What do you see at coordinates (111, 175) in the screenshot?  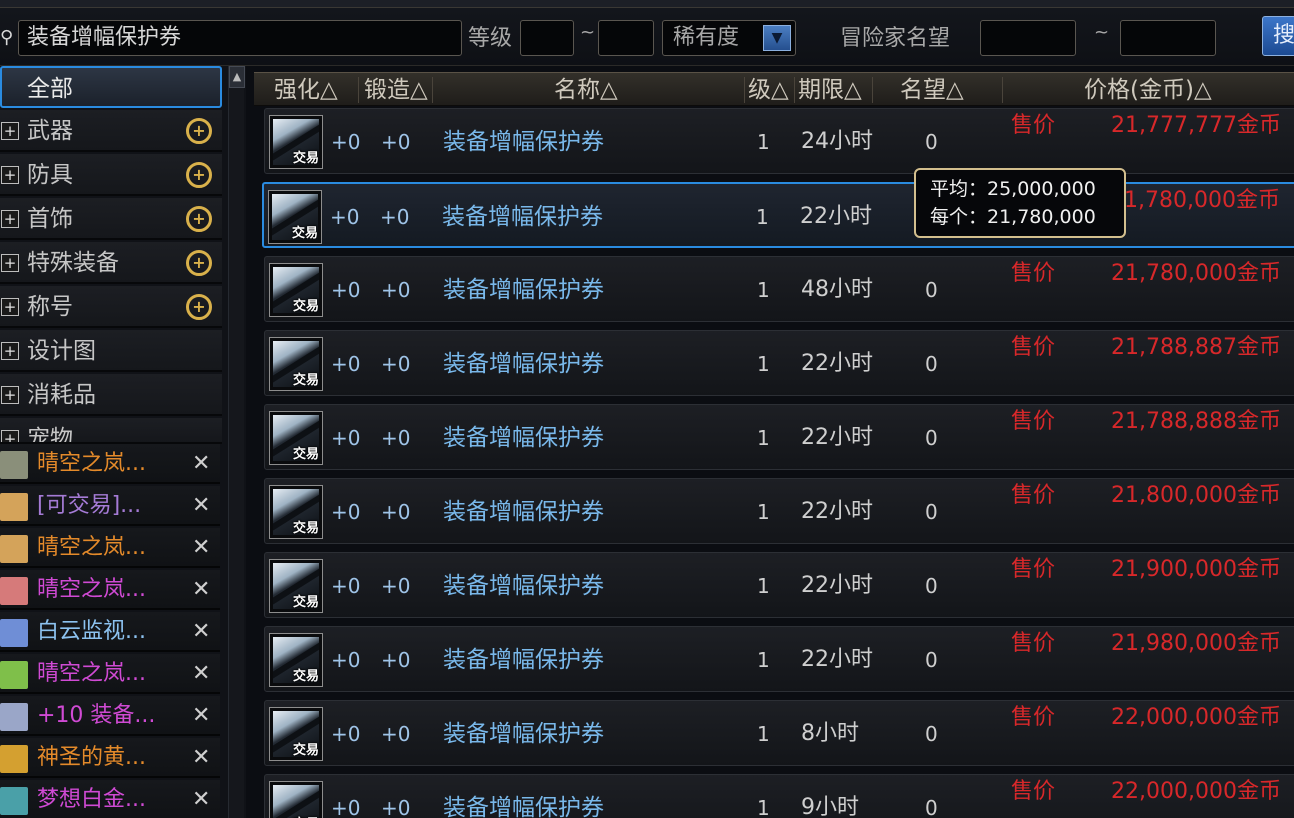 I see `category-armor: + 防具 +` at bounding box center [111, 175].